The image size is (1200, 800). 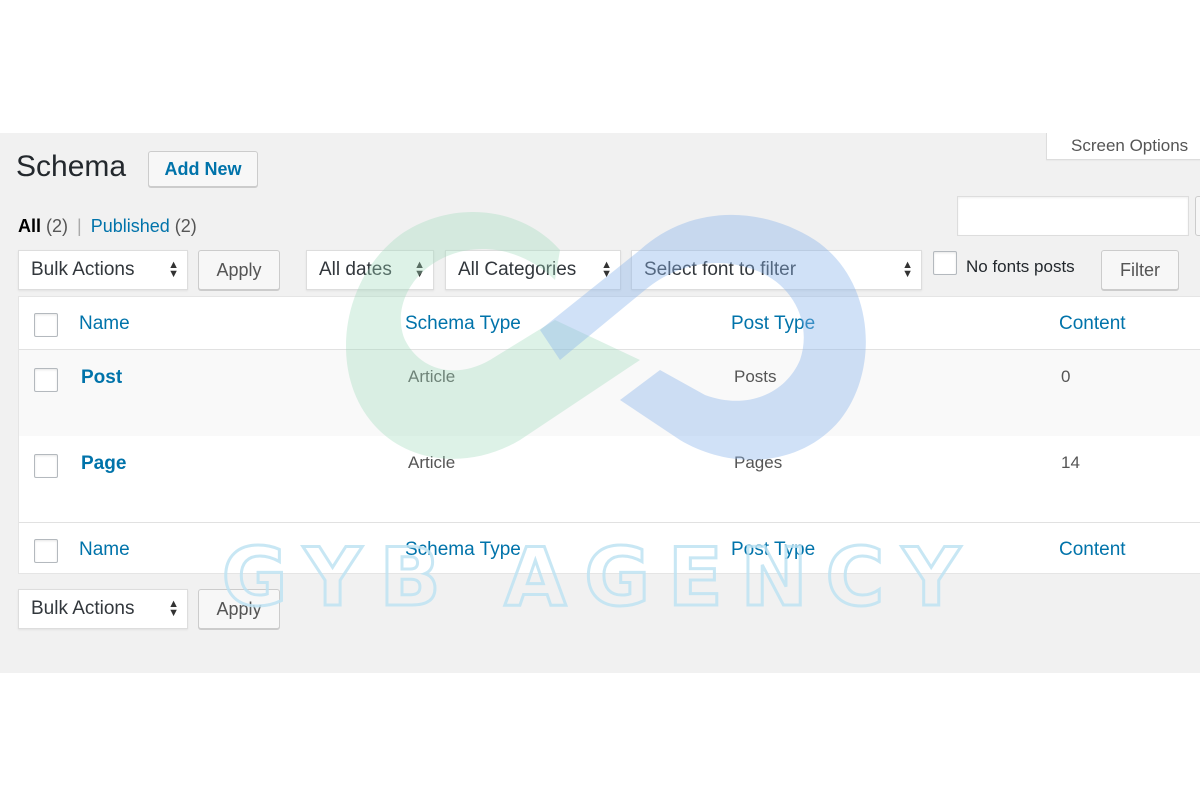 What do you see at coordinates (46, 325) in the screenshot?
I see `select-all-checkbox-top` at bounding box center [46, 325].